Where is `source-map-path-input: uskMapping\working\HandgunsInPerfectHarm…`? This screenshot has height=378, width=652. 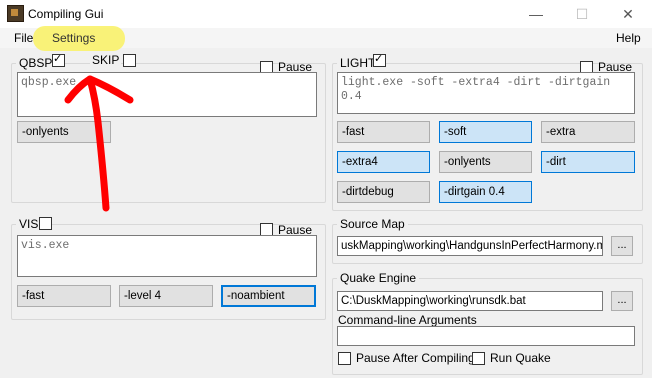 source-map-path-input: uskMapping\working\HandgunsInPerfectHarm… is located at coordinates (470, 246).